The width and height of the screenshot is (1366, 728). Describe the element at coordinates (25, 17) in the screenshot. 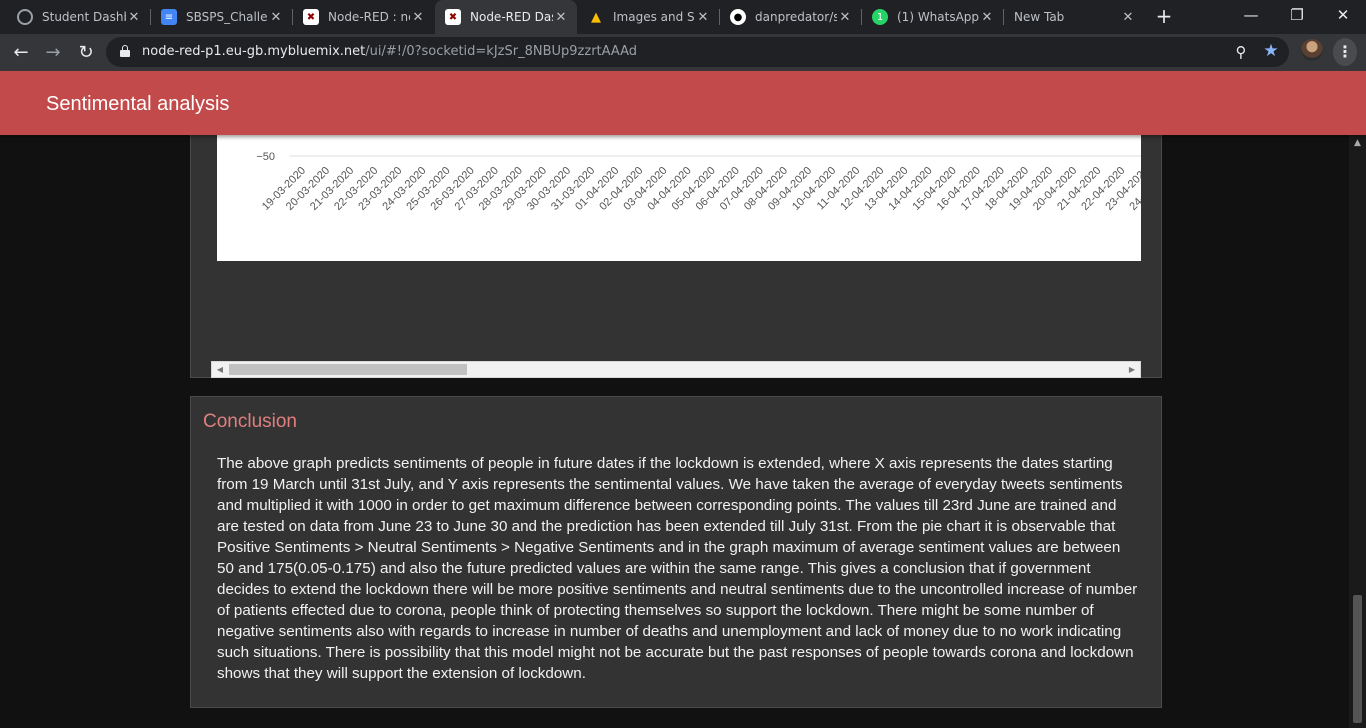

I see `globe-icon` at that location.